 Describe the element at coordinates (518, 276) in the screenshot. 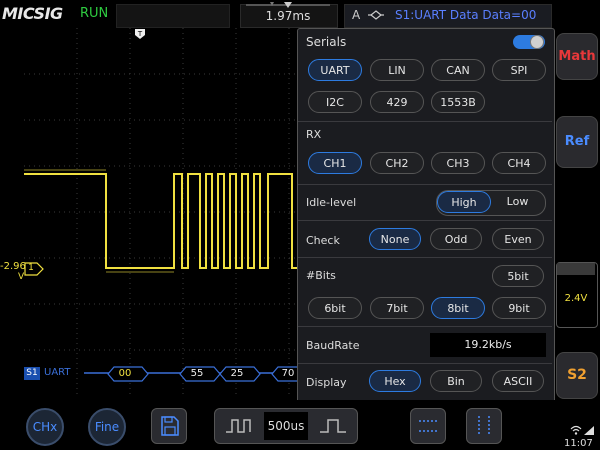

I see `bits-5-button: 5bit` at that location.